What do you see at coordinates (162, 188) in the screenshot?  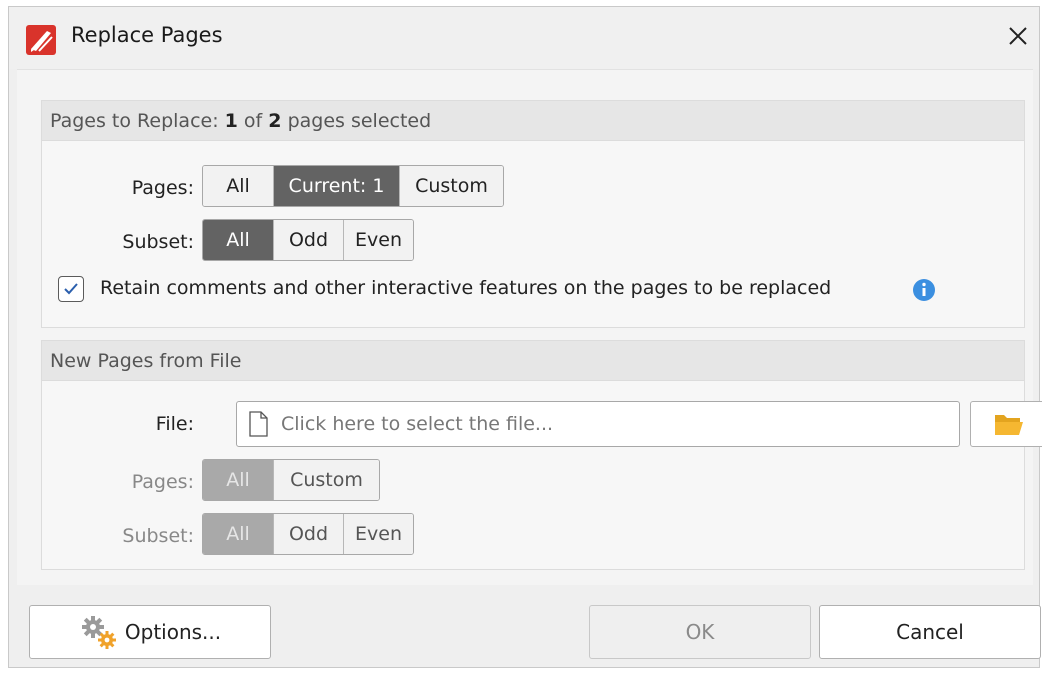 I see `pages-label: Pages:` at bounding box center [162, 188].